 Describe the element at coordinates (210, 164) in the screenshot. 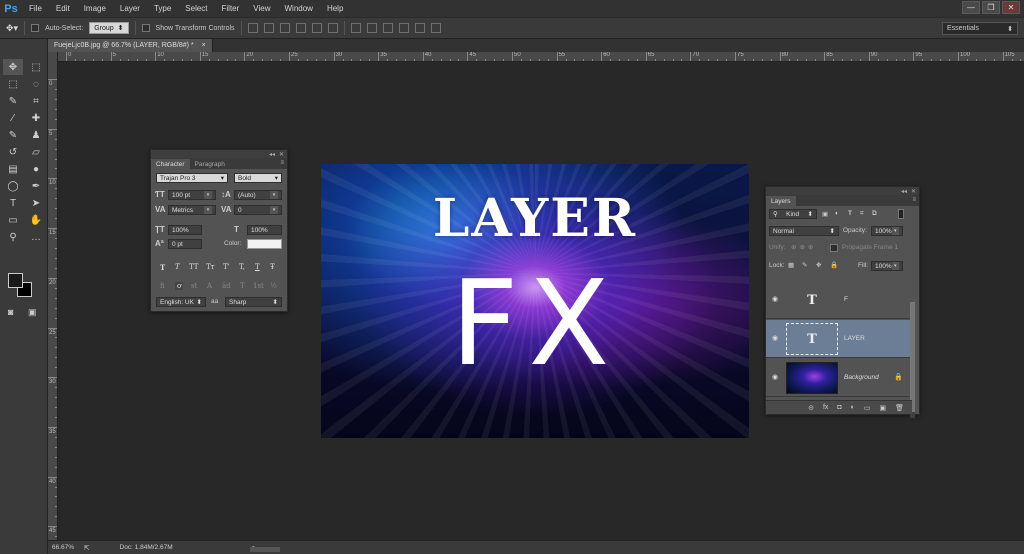

I see `tab-paragraph: Paragraph` at that location.